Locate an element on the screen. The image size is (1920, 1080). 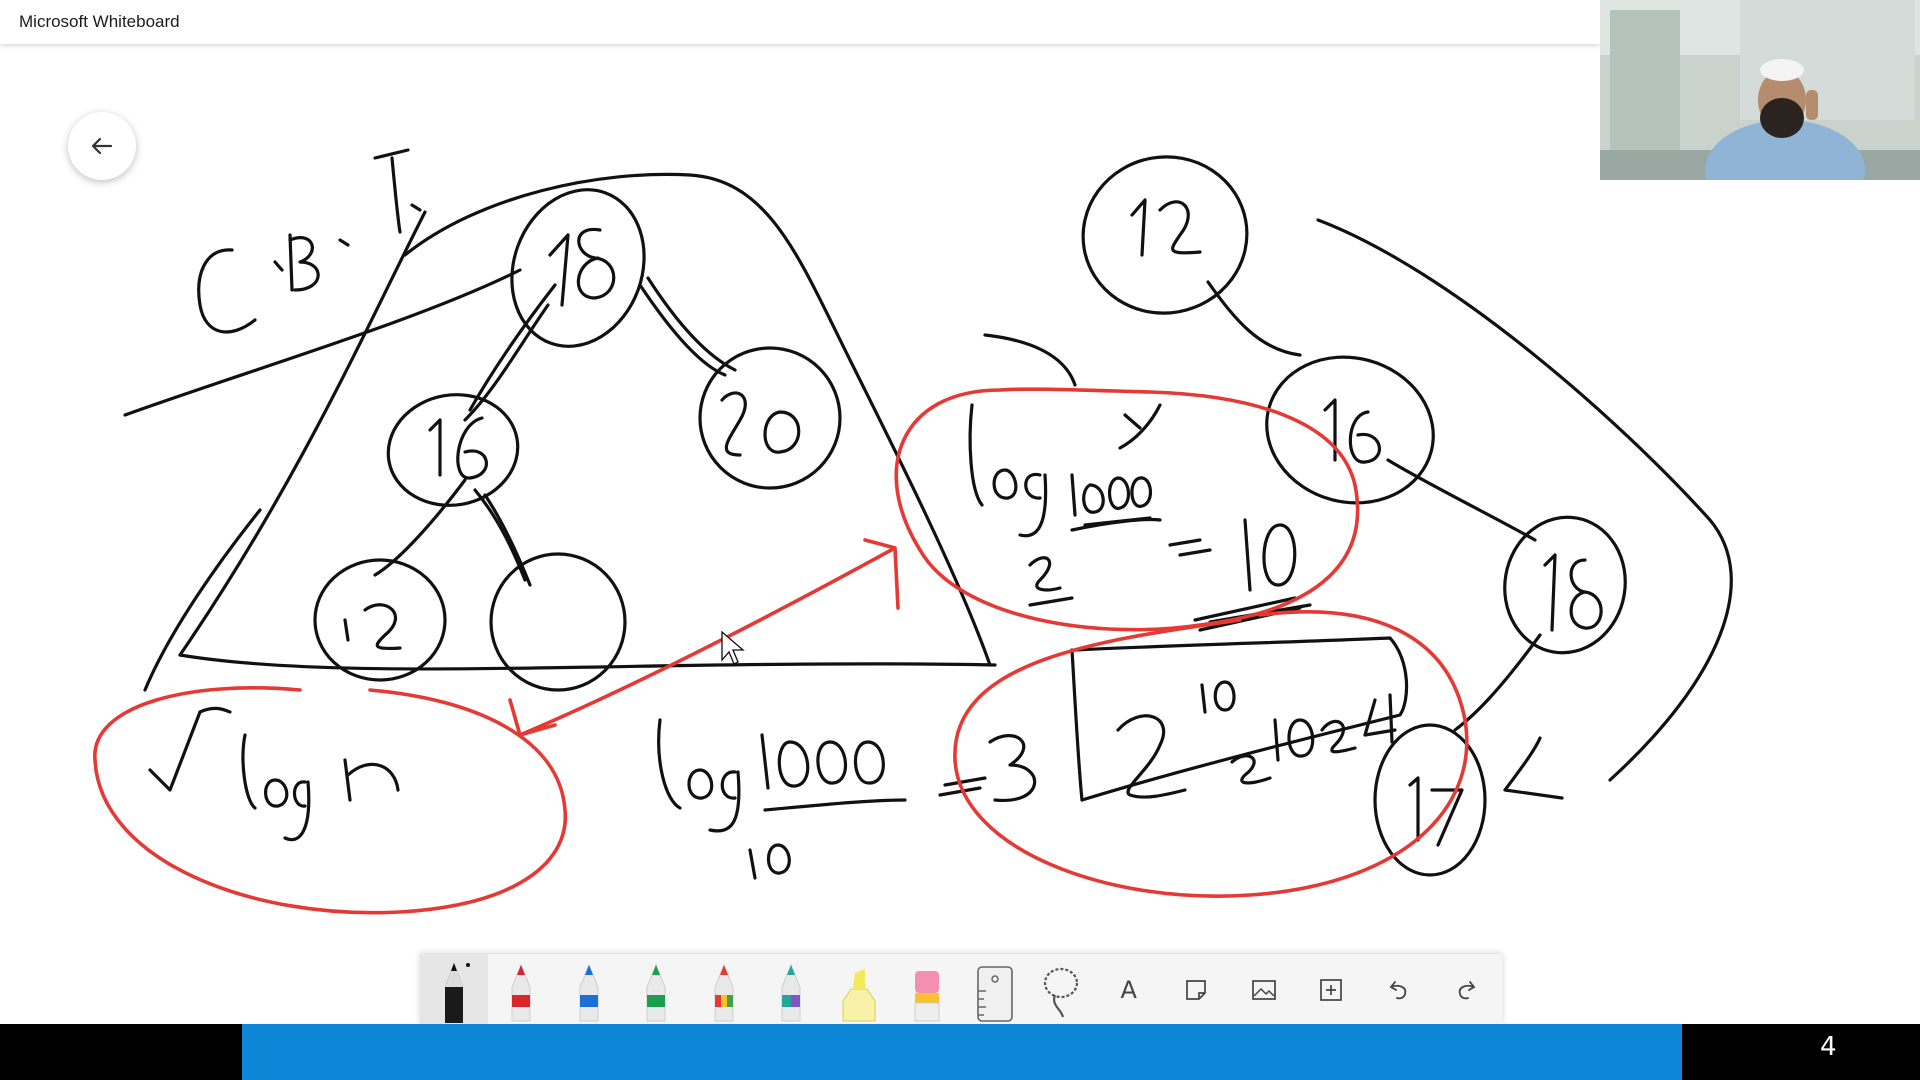
tool-highlighter is located at coordinates (859, 990).